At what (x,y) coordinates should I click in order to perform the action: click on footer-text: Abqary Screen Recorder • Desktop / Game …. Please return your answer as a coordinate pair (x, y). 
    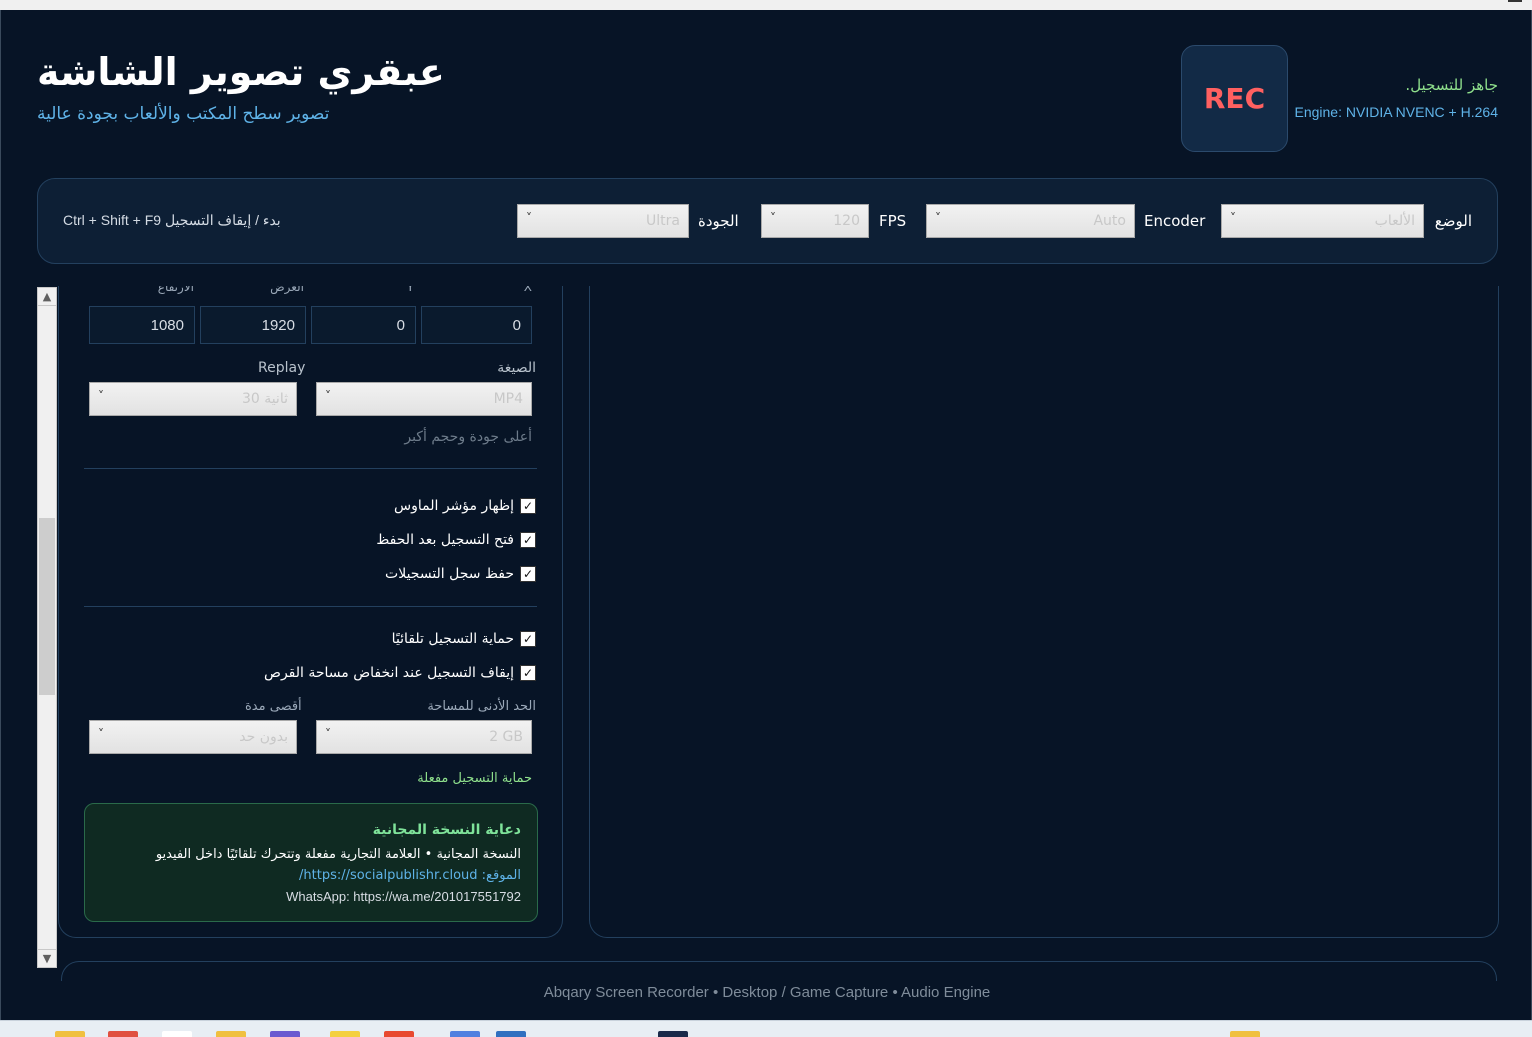
    Looking at the image, I should click on (767, 992).